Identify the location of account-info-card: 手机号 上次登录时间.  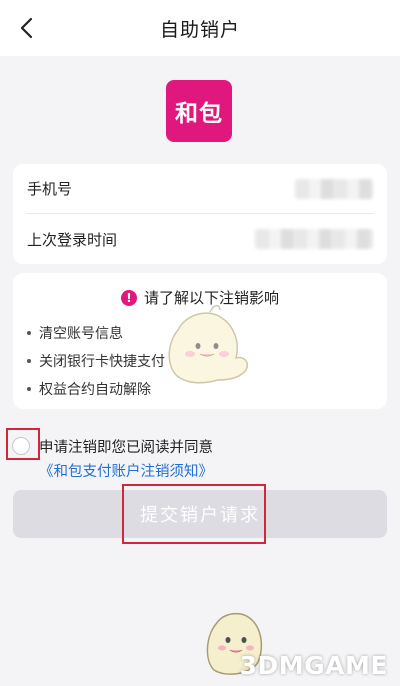
(200, 214).